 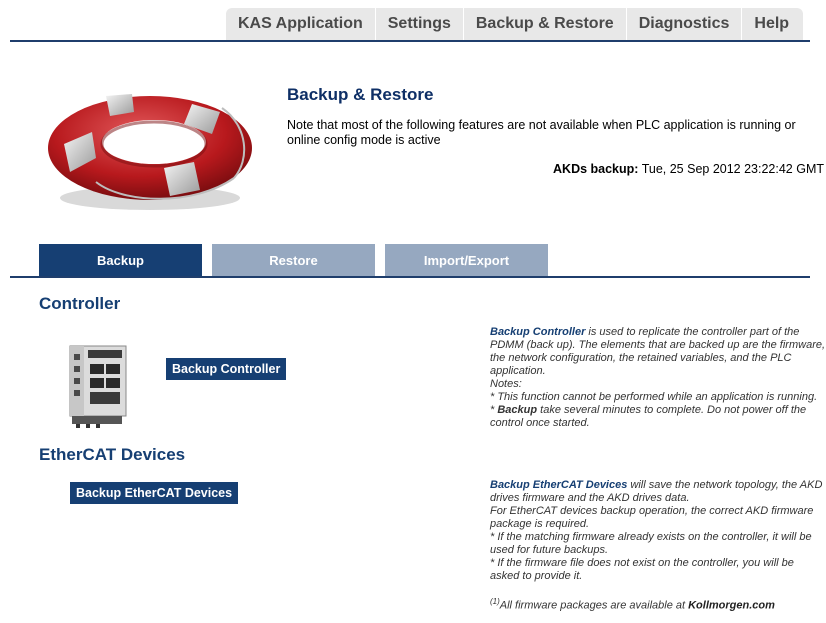 What do you see at coordinates (226, 369) in the screenshot?
I see `backup-controller-button: Backup Controller` at bounding box center [226, 369].